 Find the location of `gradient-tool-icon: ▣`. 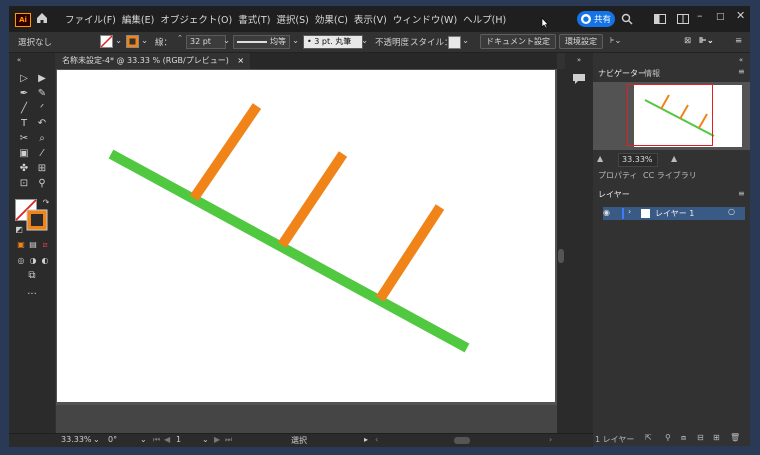

gradient-tool-icon: ▣ is located at coordinates (24, 154).